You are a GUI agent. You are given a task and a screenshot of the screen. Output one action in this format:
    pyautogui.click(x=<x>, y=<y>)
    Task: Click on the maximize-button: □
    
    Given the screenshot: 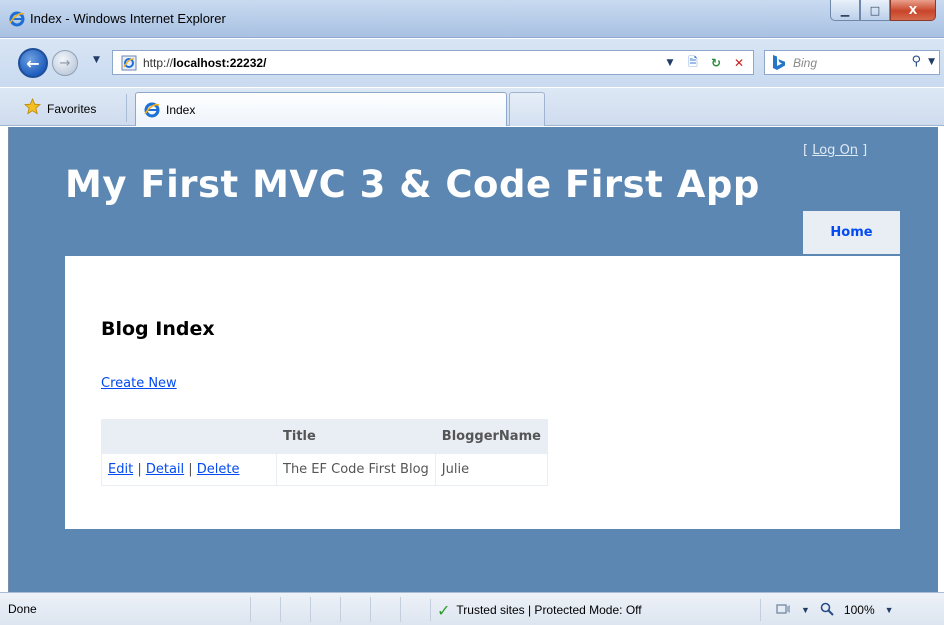 What is the action you would take?
    pyautogui.click(x=875, y=10)
    